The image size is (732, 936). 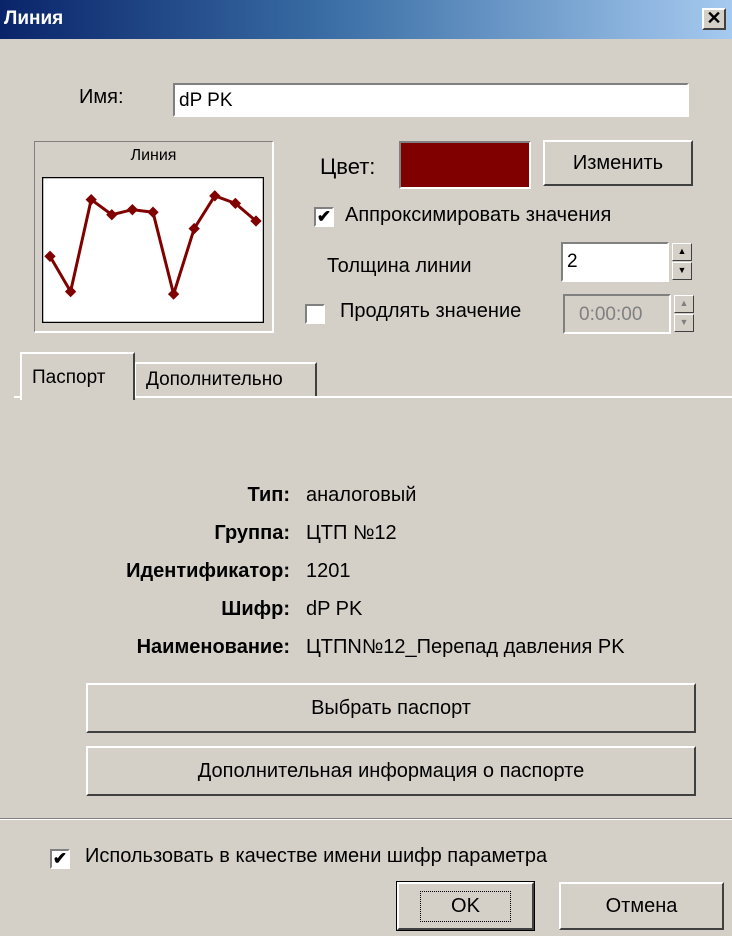 What do you see at coordinates (269, 495) in the screenshot?
I see `type-key: Тип:` at bounding box center [269, 495].